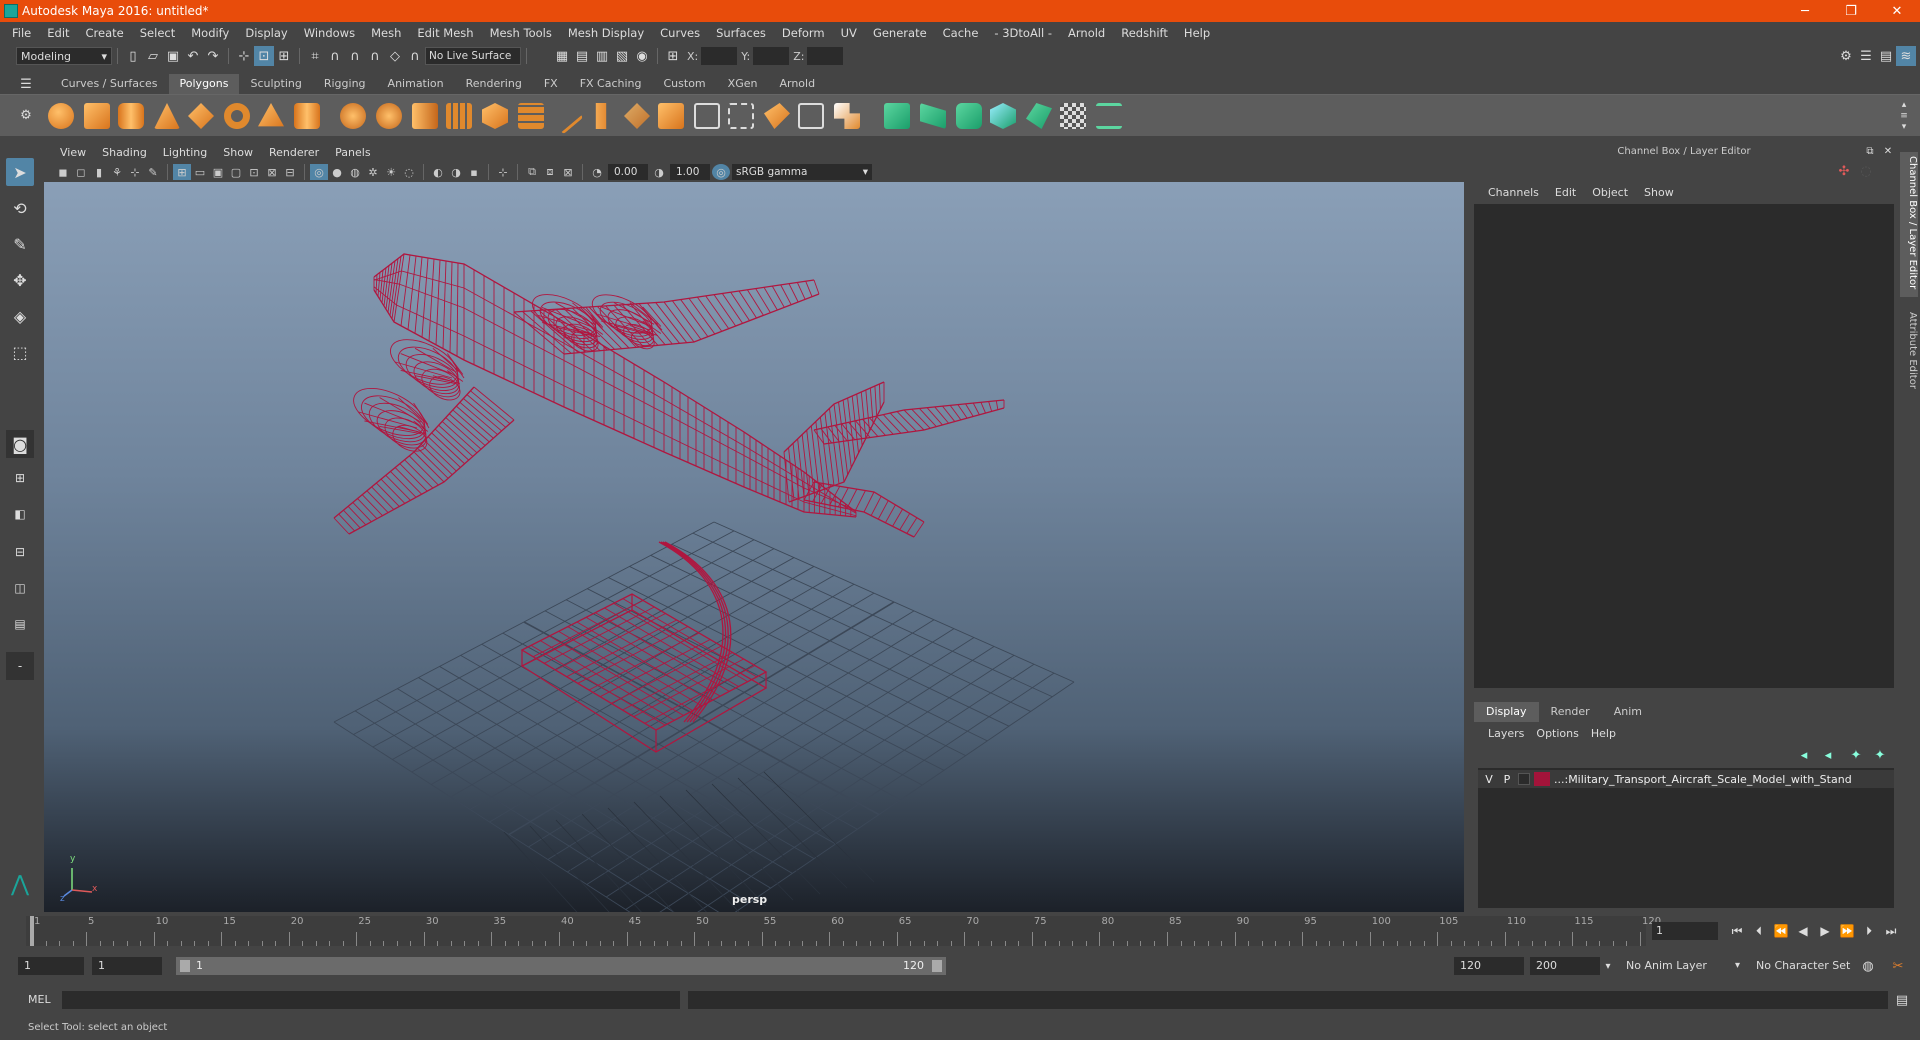 This screenshot has height=1040, width=1920. Describe the element at coordinates (26, 115) in the screenshot. I see `shelf-settings-icon: ⚙` at that location.